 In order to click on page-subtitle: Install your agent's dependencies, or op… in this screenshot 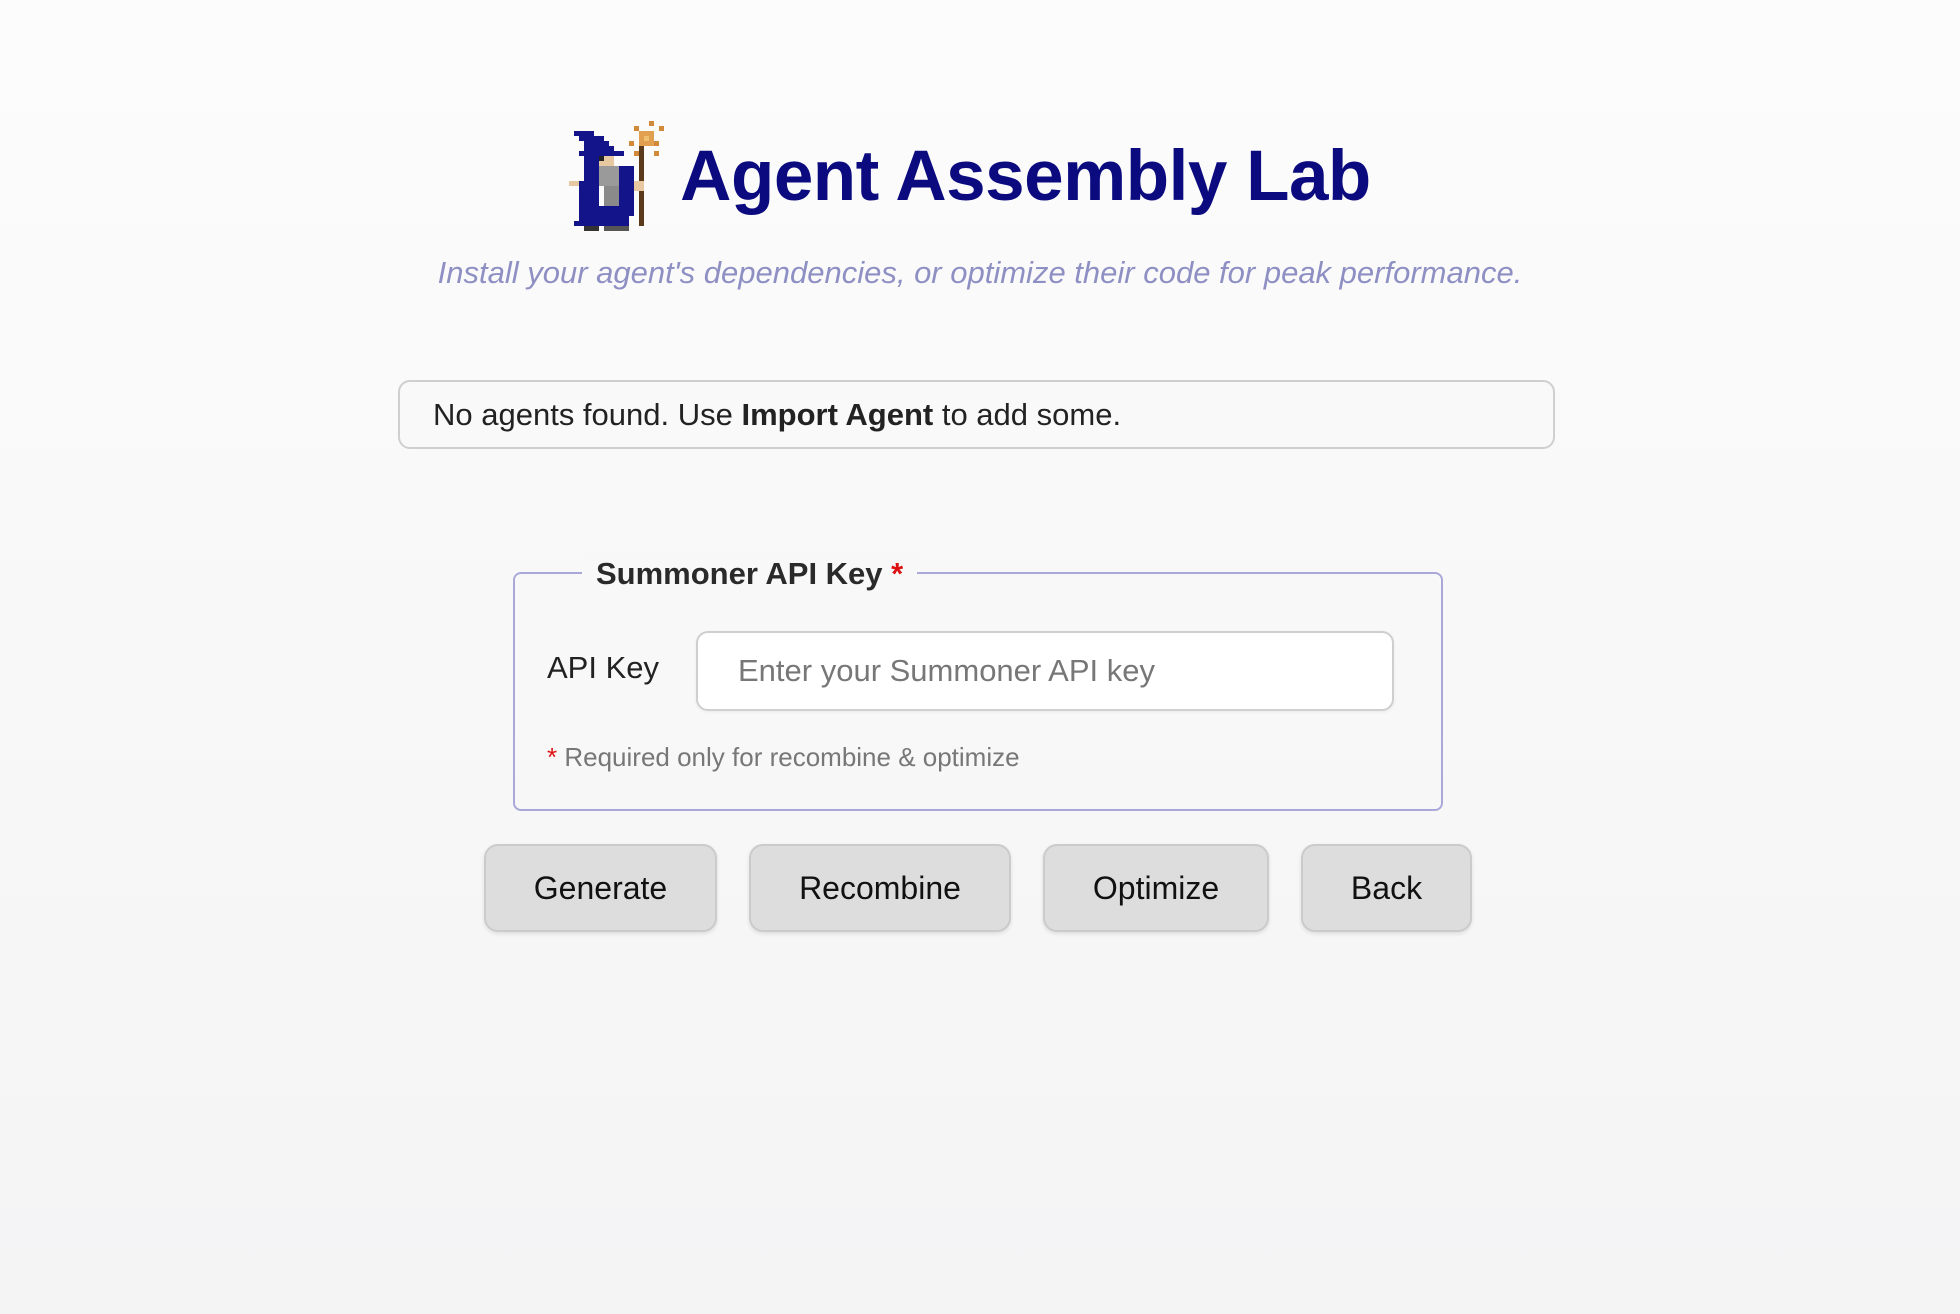, I will do `click(980, 272)`.